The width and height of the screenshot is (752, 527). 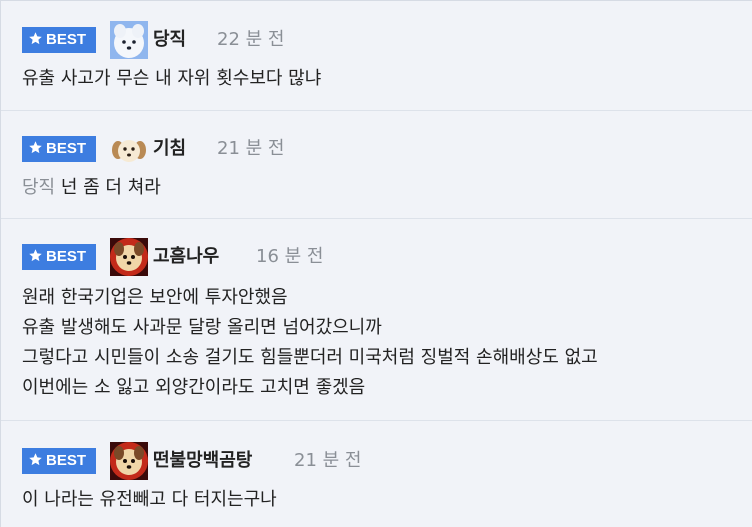 What do you see at coordinates (149, 499) in the screenshot?
I see `comment-text-line: 이 나라는 유전빼고 다 터지는구나` at bounding box center [149, 499].